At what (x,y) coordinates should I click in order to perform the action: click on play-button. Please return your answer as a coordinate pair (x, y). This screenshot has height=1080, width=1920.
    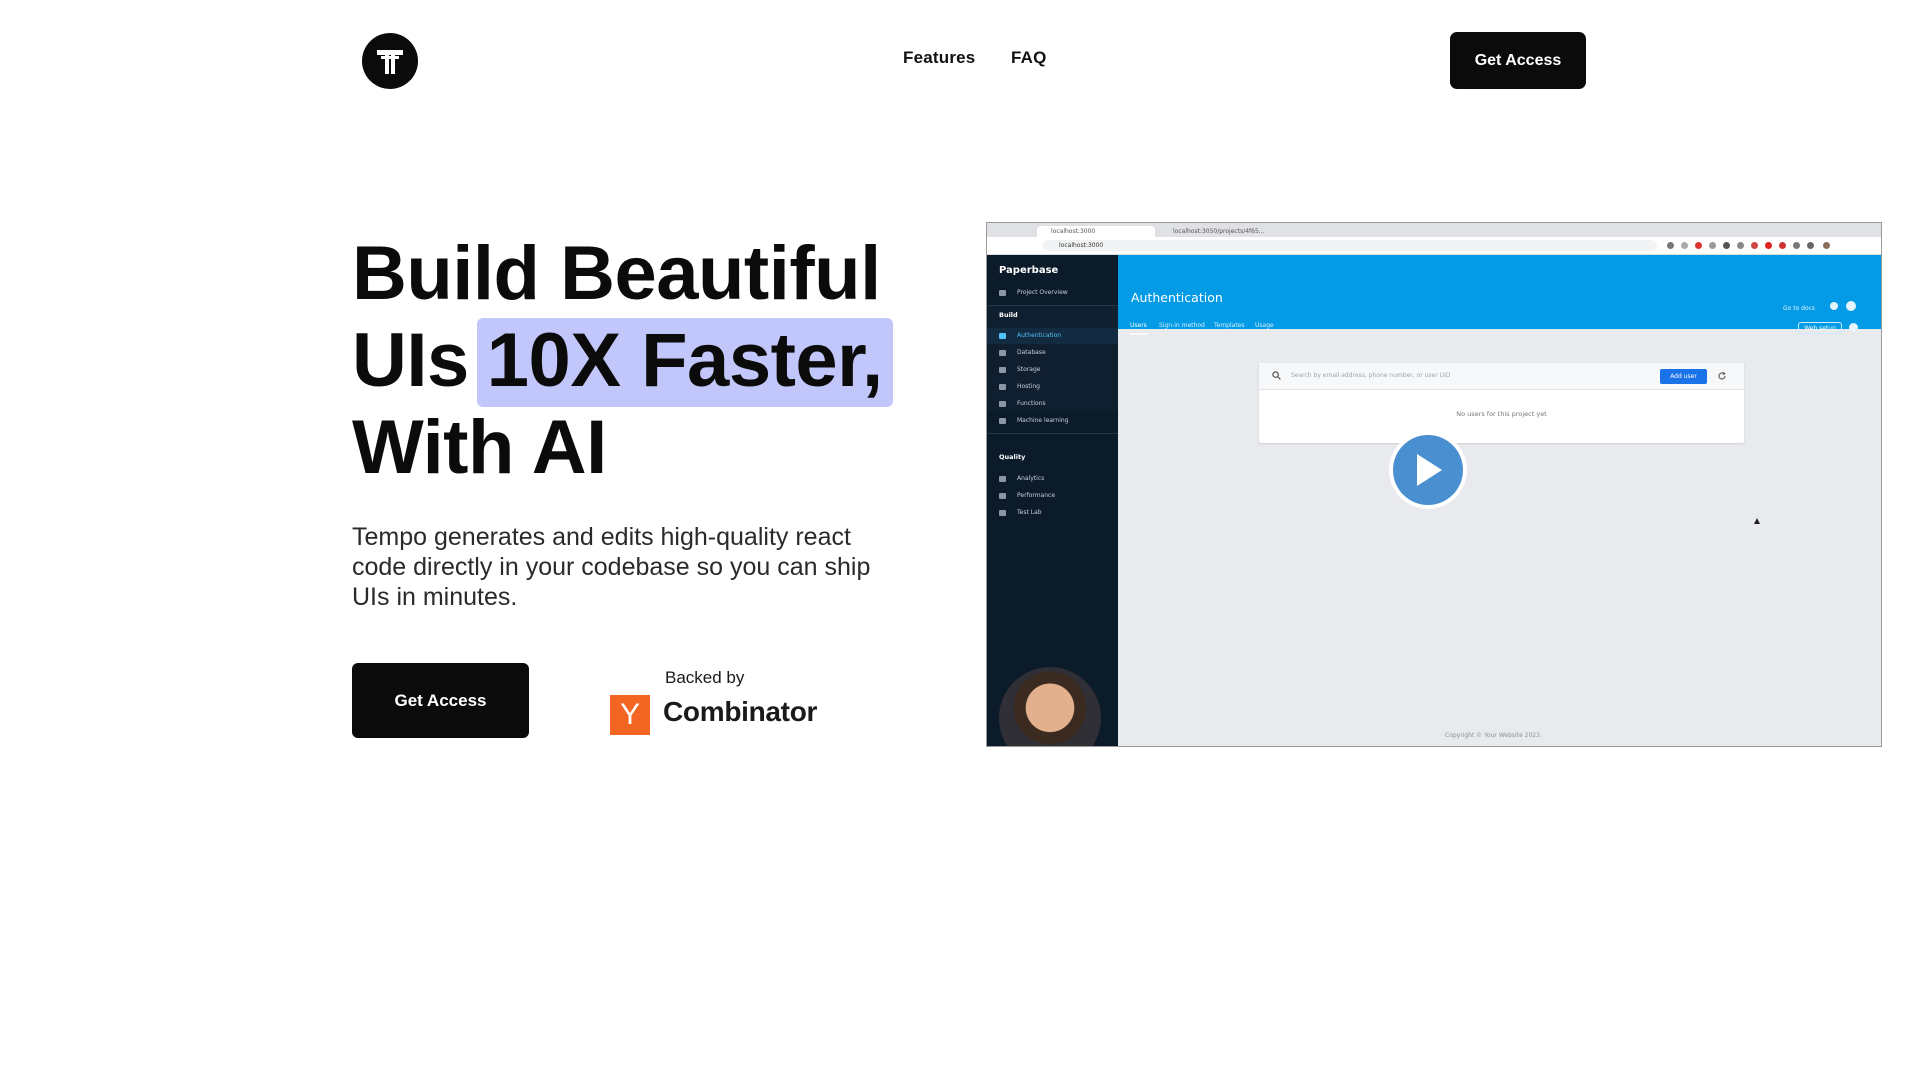
    Looking at the image, I should click on (1428, 470).